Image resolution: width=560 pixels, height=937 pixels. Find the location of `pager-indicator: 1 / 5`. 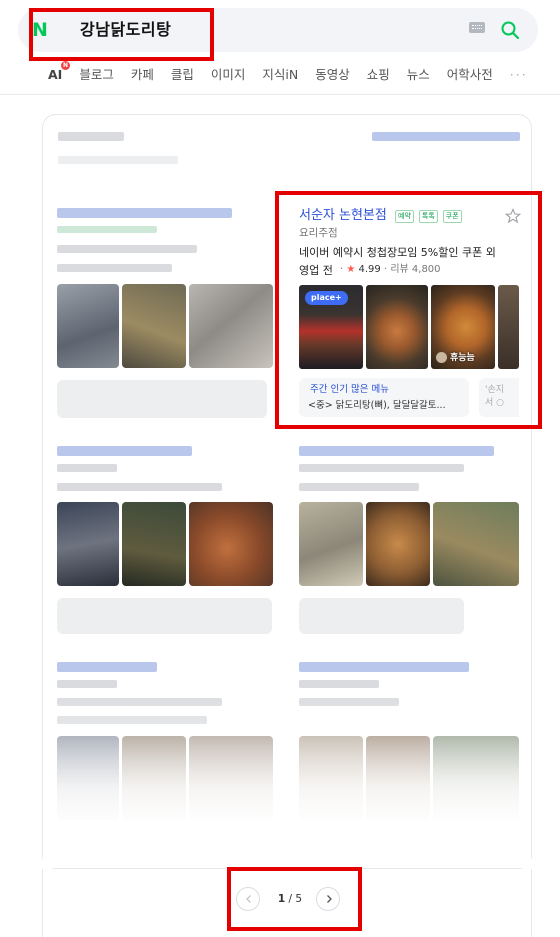

pager-indicator: 1 / 5 is located at coordinates (290, 899).